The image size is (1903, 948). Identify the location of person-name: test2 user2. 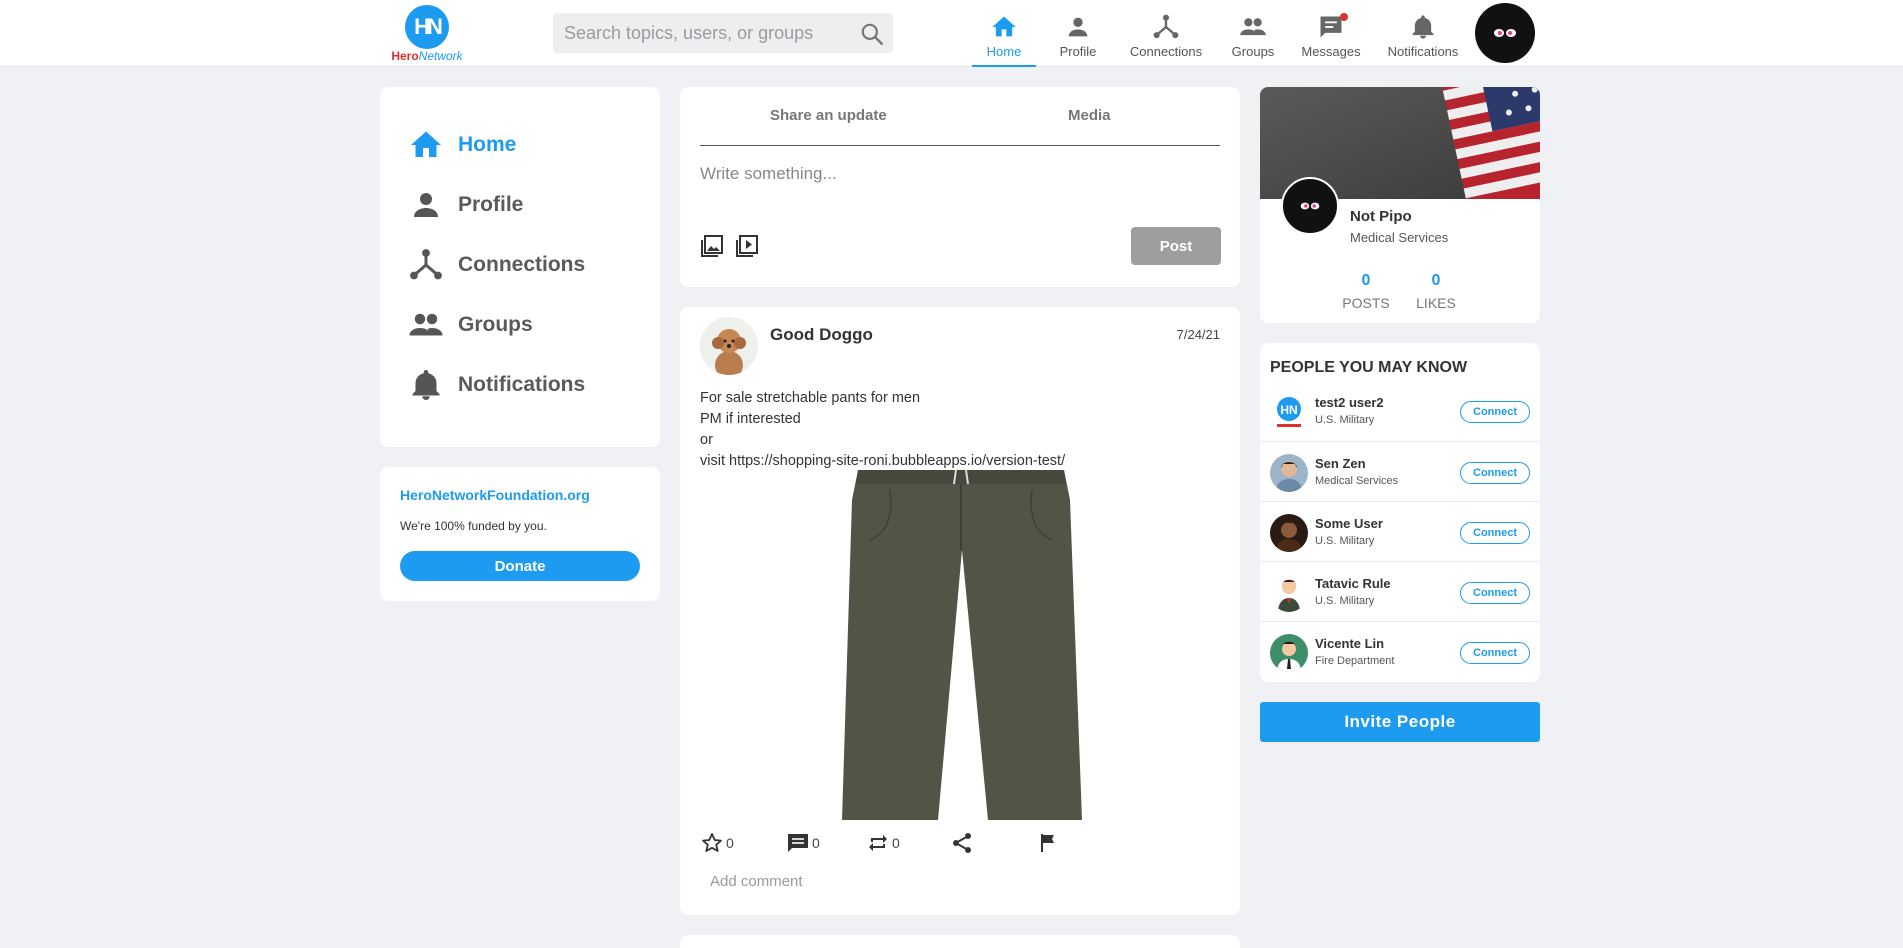
(1349, 402).